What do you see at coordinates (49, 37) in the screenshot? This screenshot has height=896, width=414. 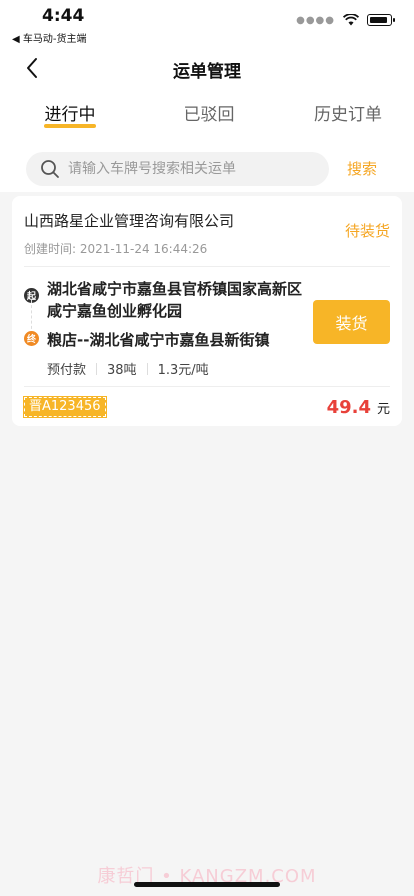 I see `status-back-app: ◀ 车马动-货主端` at bounding box center [49, 37].